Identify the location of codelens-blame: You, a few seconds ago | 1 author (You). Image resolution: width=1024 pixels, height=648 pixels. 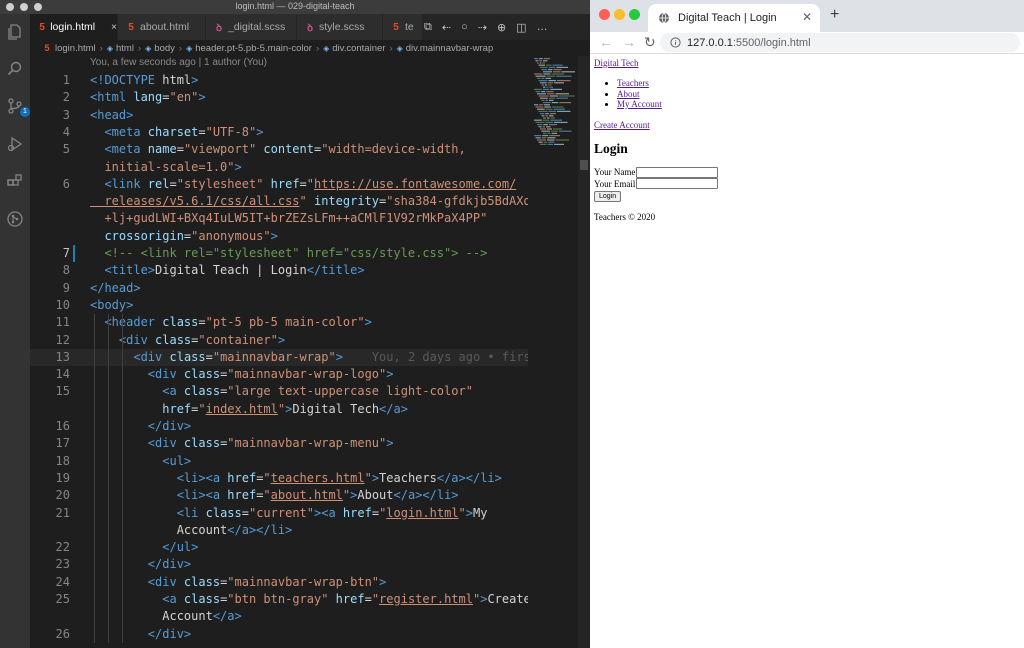
(178, 62).